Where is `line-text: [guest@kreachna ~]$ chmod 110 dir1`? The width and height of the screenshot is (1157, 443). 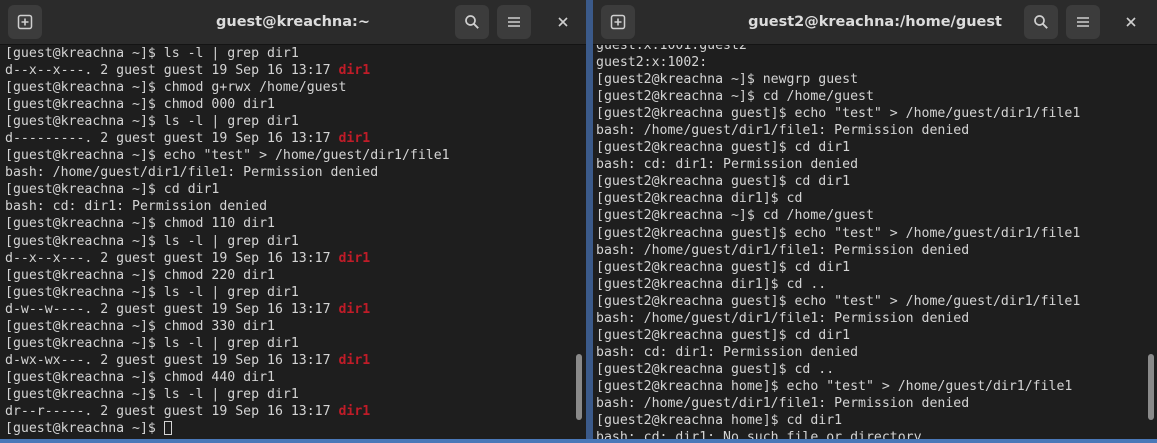
line-text: [guest@kreachna ~]$ chmod 110 dir1 is located at coordinates (140, 224).